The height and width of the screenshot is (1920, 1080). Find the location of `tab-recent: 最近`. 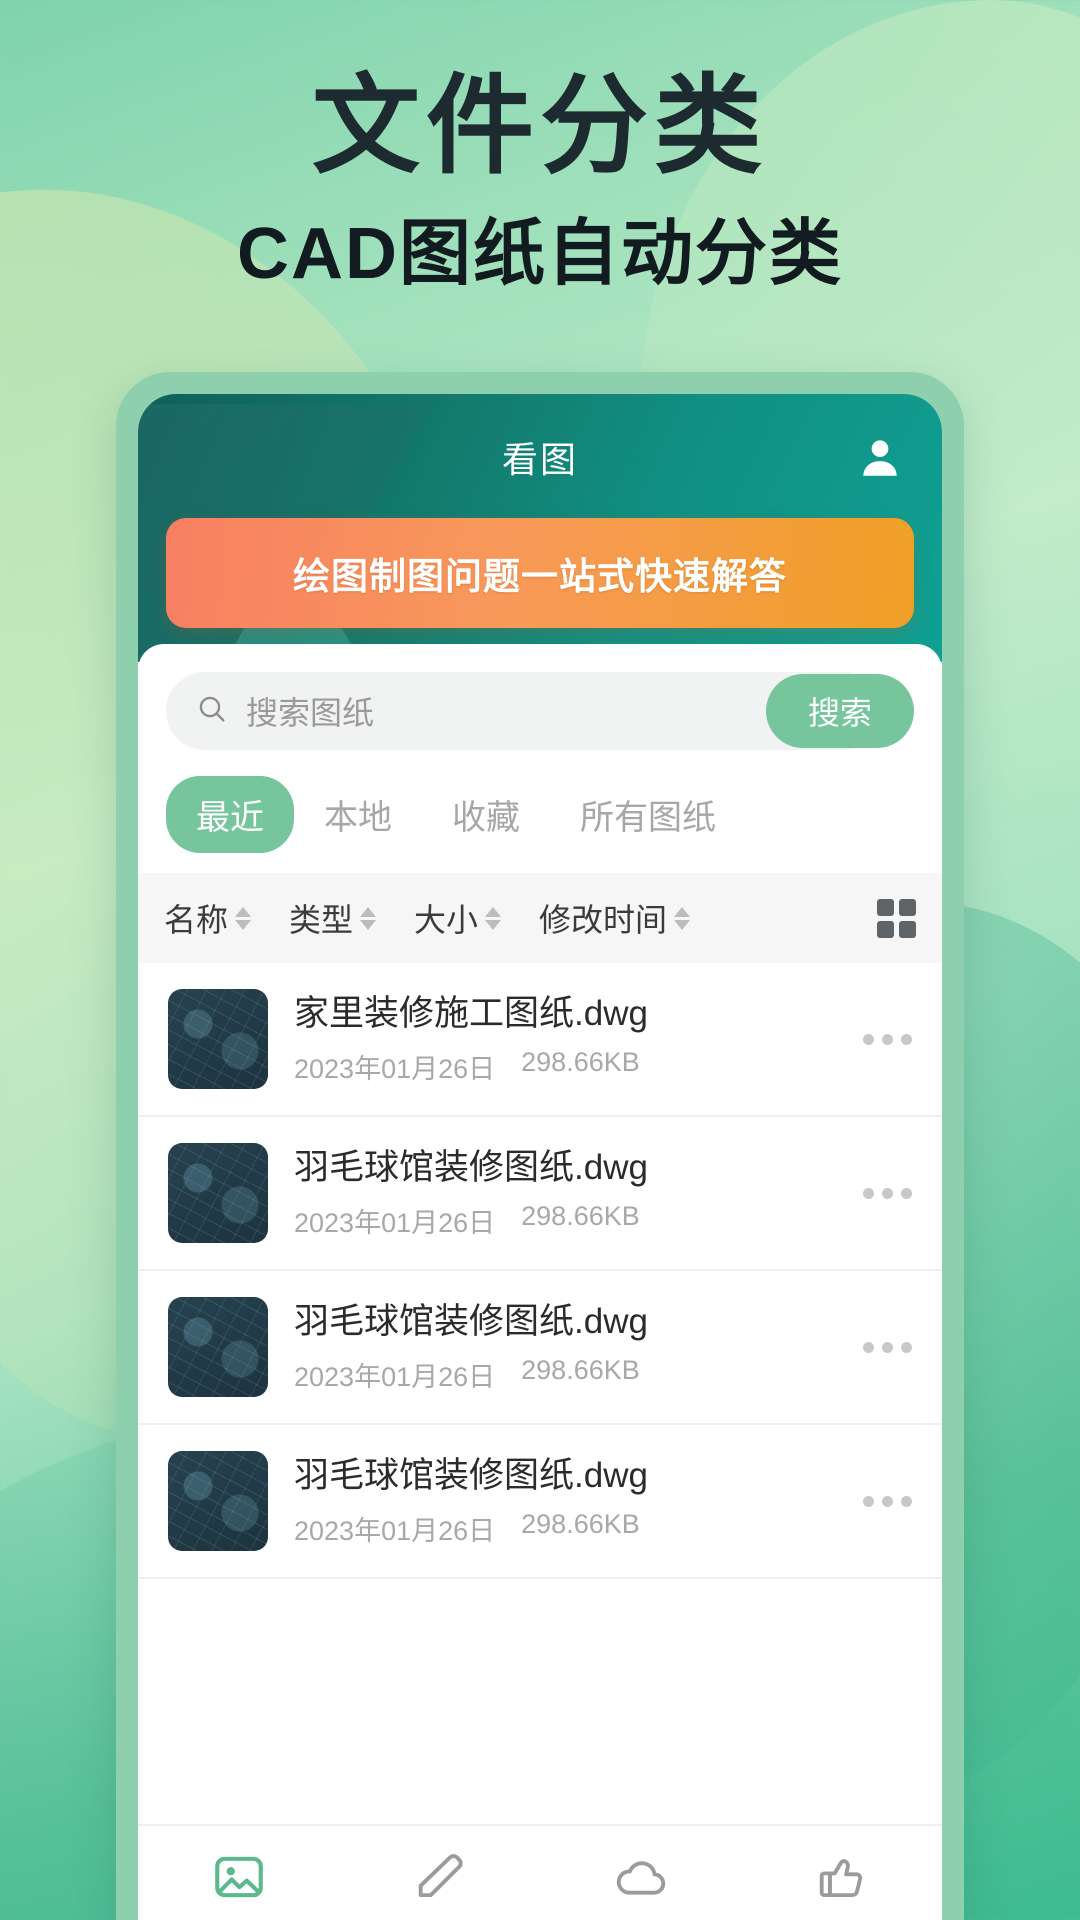

tab-recent: 最近 is located at coordinates (230, 814).